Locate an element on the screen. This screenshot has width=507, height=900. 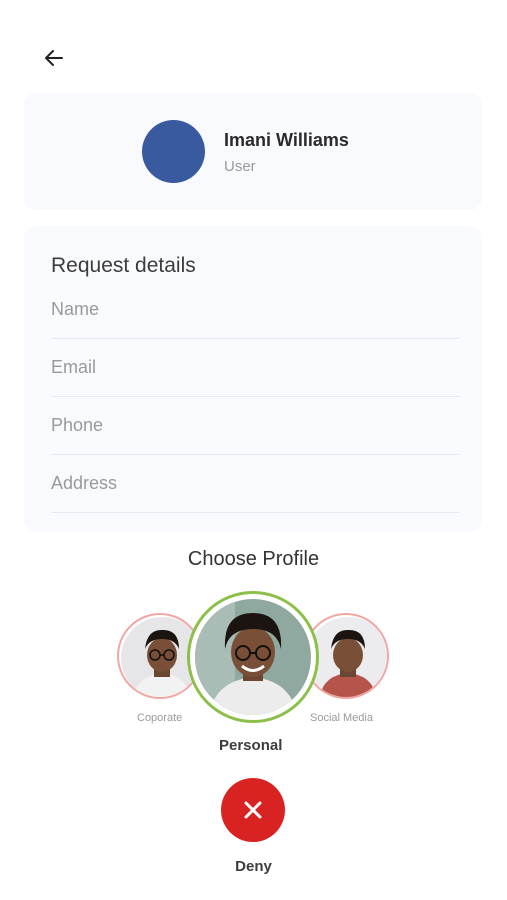
deny-label: Deny is located at coordinates (253, 866).